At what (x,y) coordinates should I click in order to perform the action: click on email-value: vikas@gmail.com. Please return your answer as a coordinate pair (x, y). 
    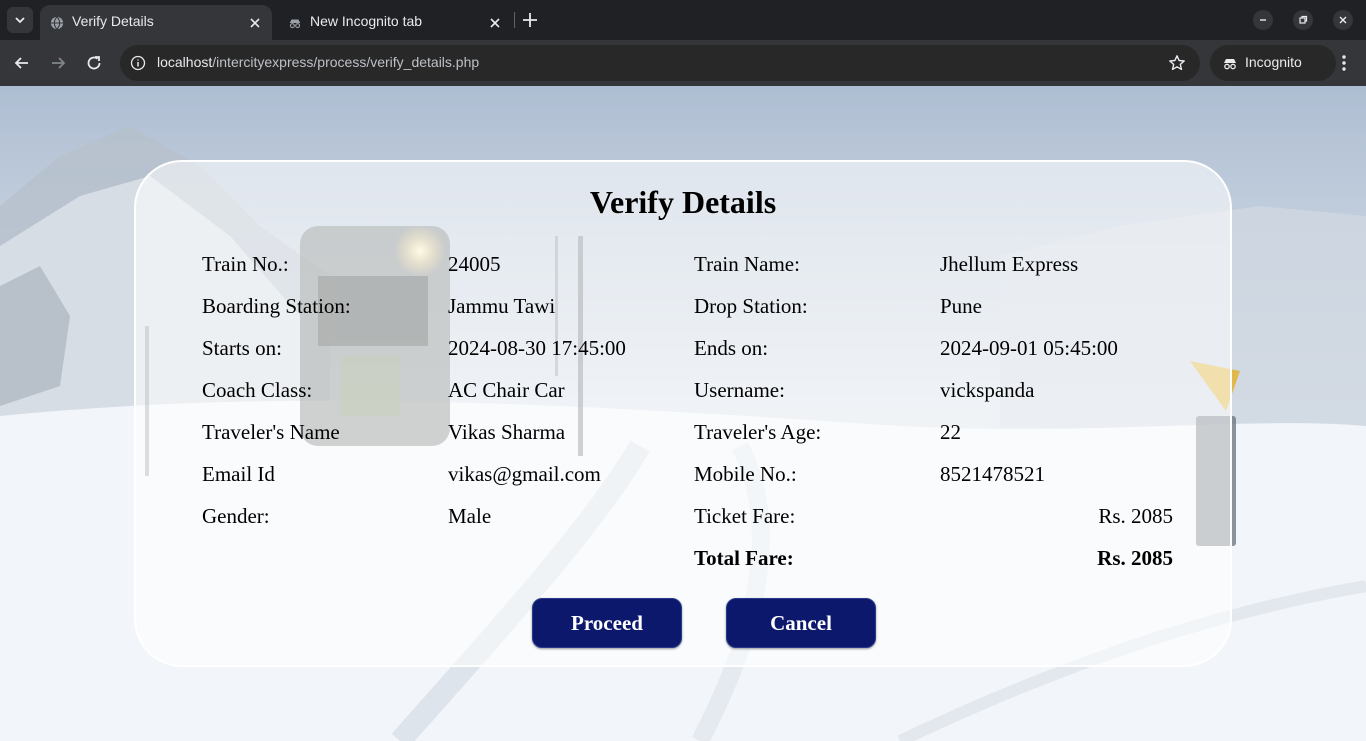
    Looking at the image, I should click on (524, 474).